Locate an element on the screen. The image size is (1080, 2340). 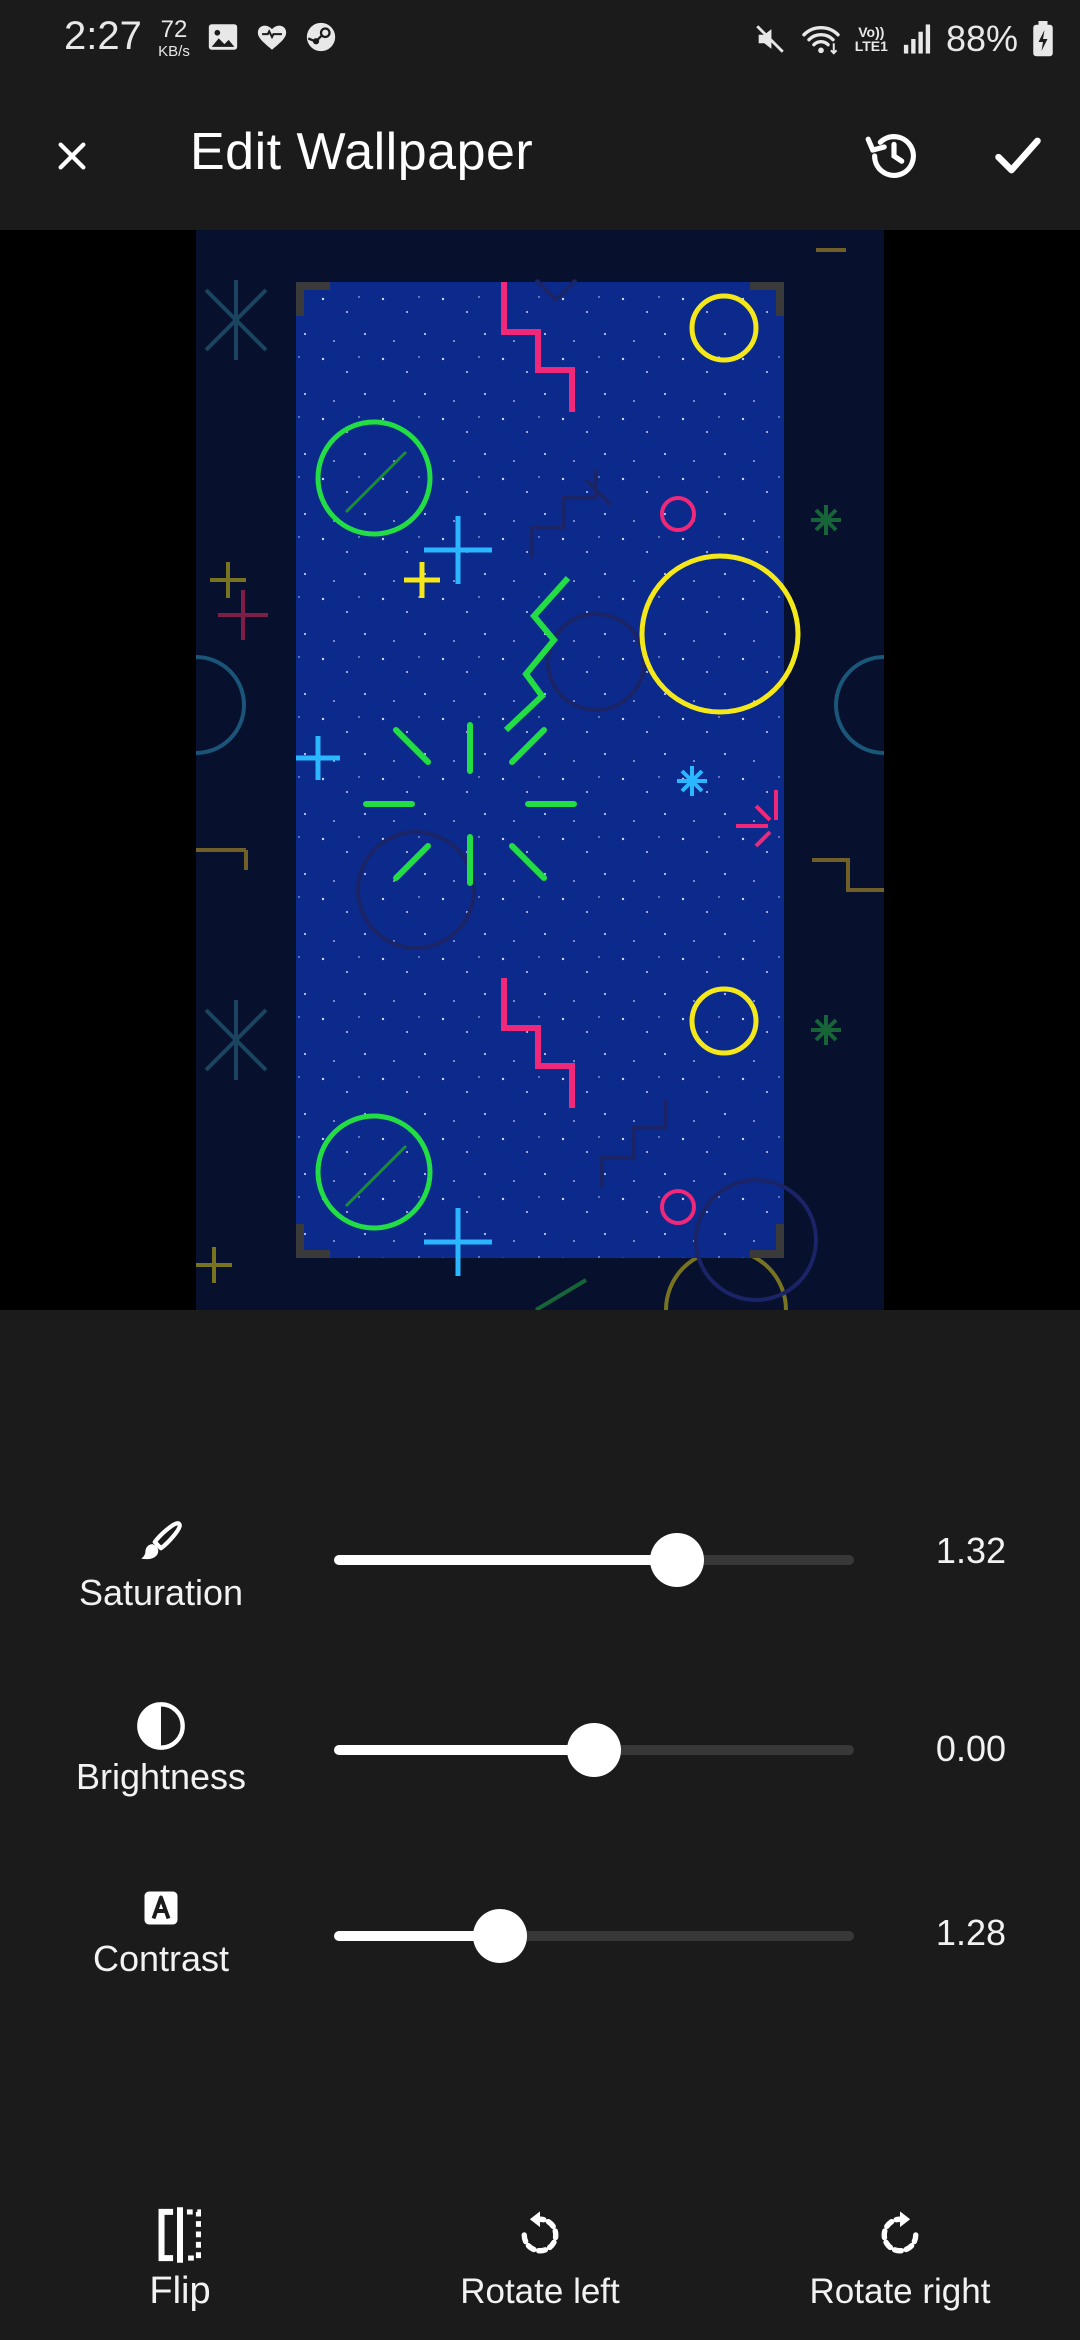
rotate-right-icon is located at coordinates (900, 2232).